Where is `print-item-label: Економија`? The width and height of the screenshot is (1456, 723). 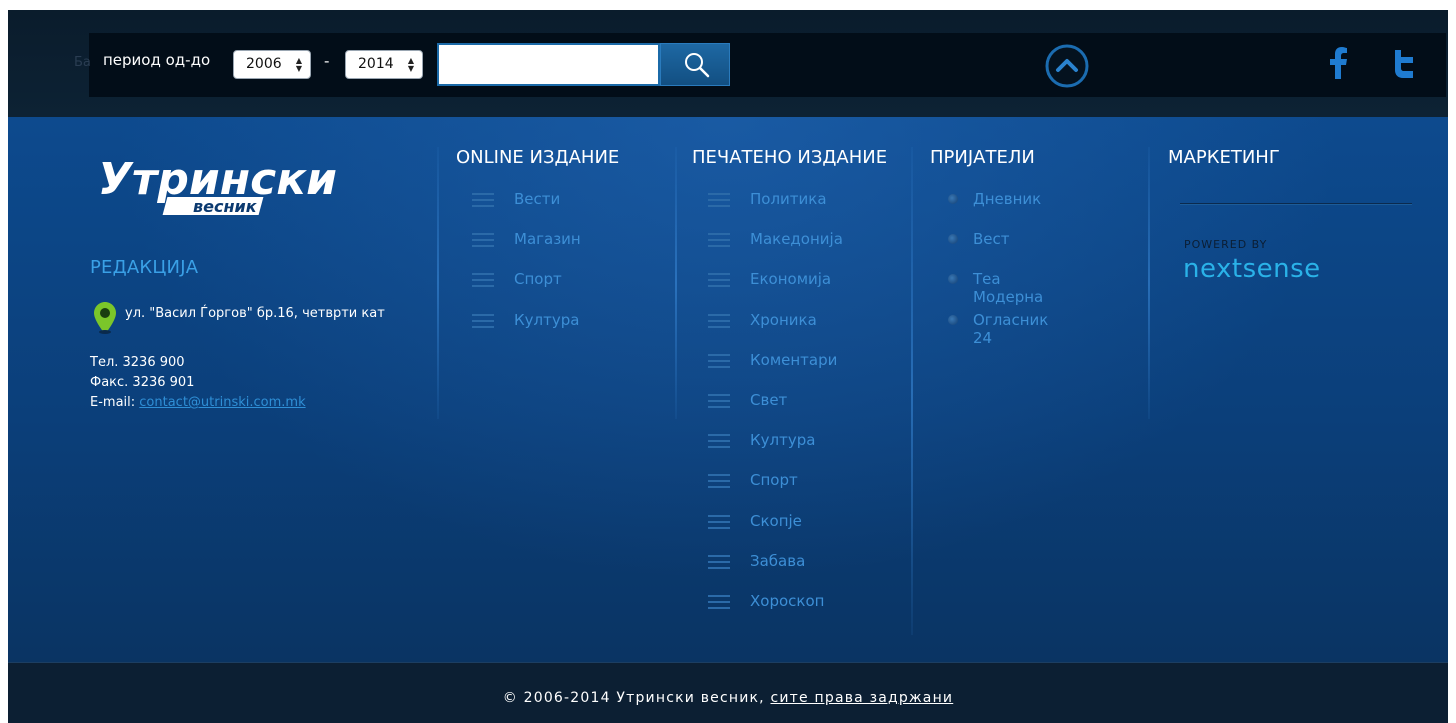 print-item-label: Економија is located at coordinates (791, 279).